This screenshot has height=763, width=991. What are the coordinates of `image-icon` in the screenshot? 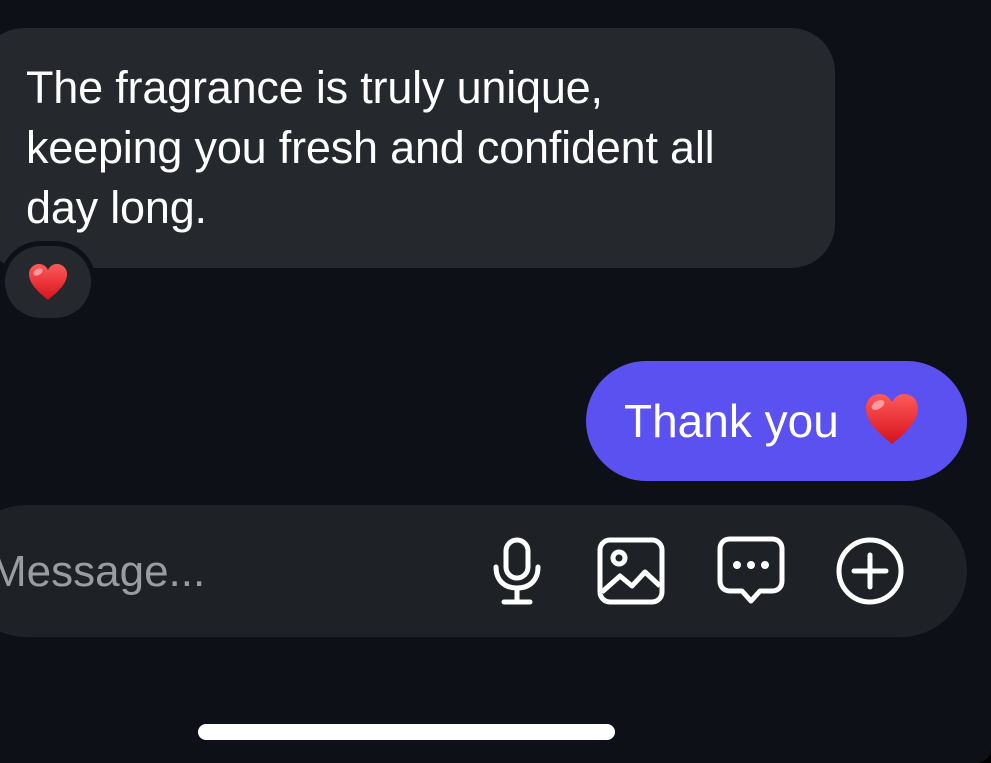 It's located at (631, 571).